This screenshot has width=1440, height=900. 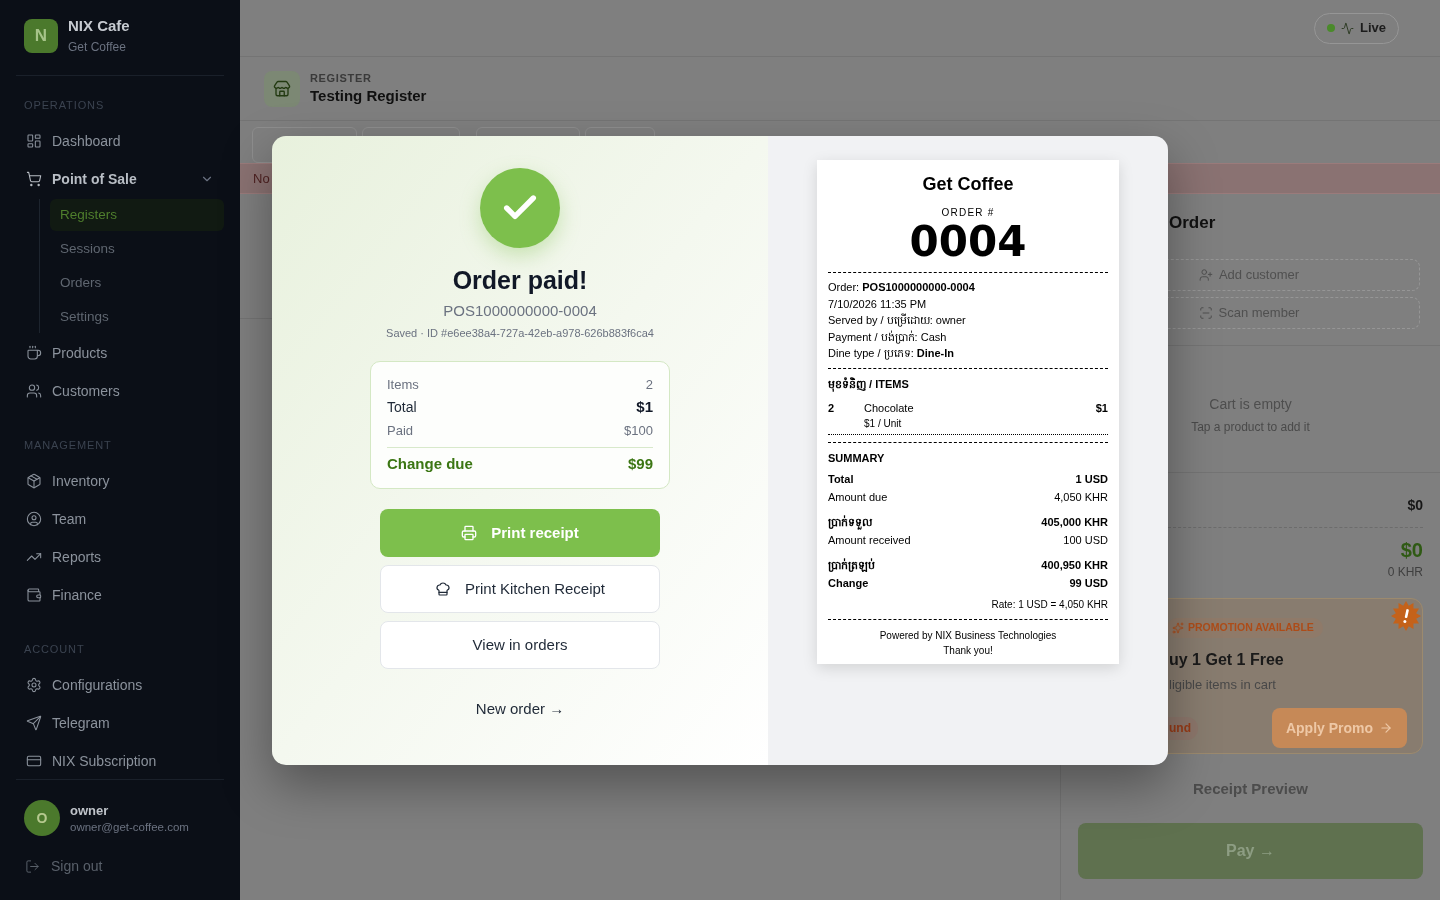 What do you see at coordinates (120, 353) in the screenshot?
I see `nav-item: Products` at bounding box center [120, 353].